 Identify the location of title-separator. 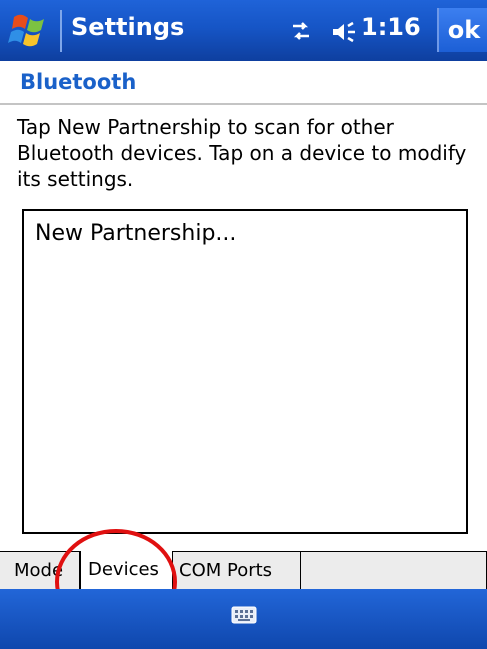
(61, 31).